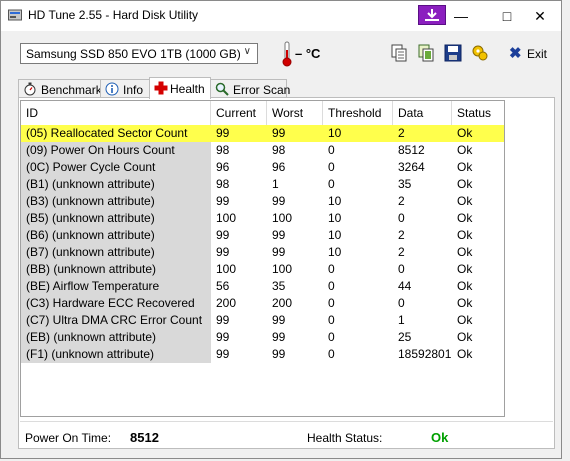  I want to click on red-cross-icon, so click(161, 88).